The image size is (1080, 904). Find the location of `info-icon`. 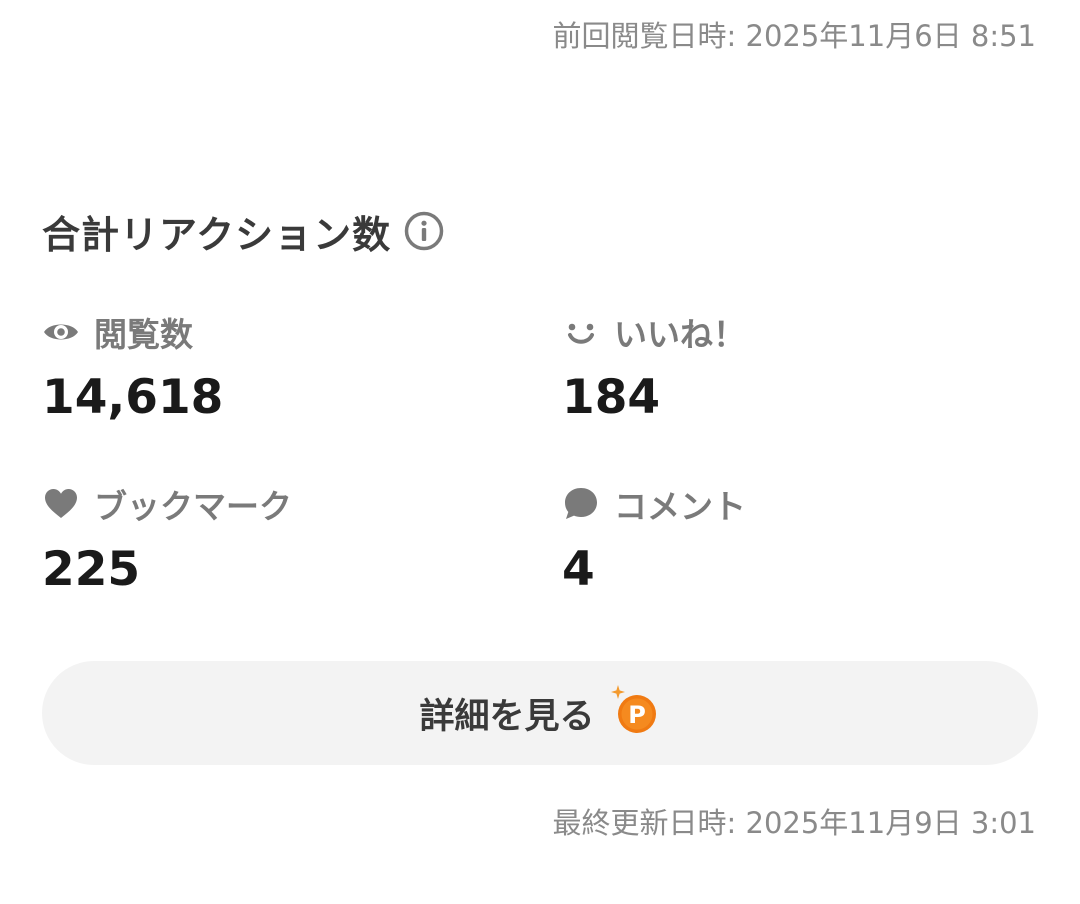

info-icon is located at coordinates (424, 231).